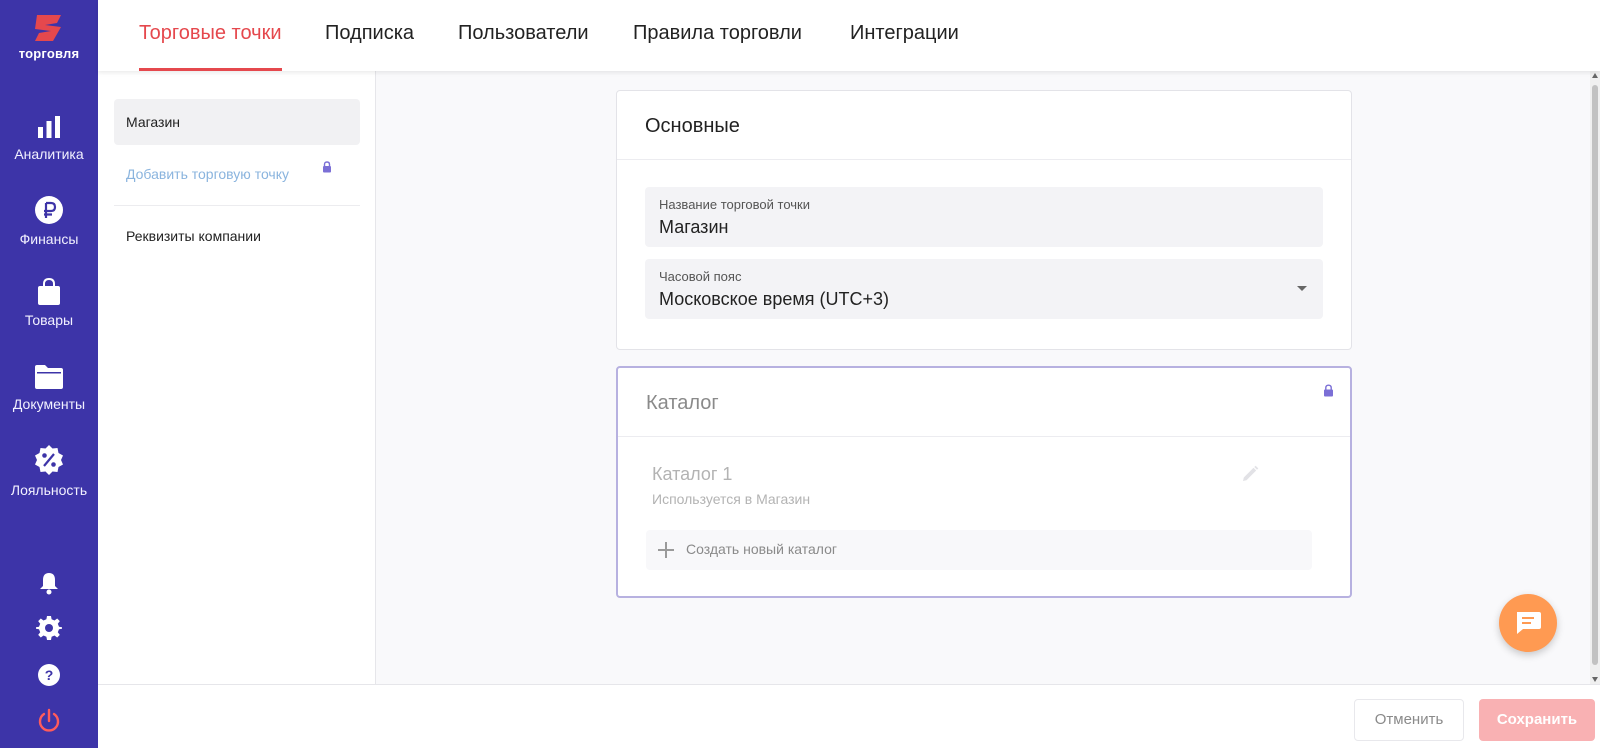  What do you see at coordinates (48, 28) in the screenshot?
I see `logo-icon` at bounding box center [48, 28].